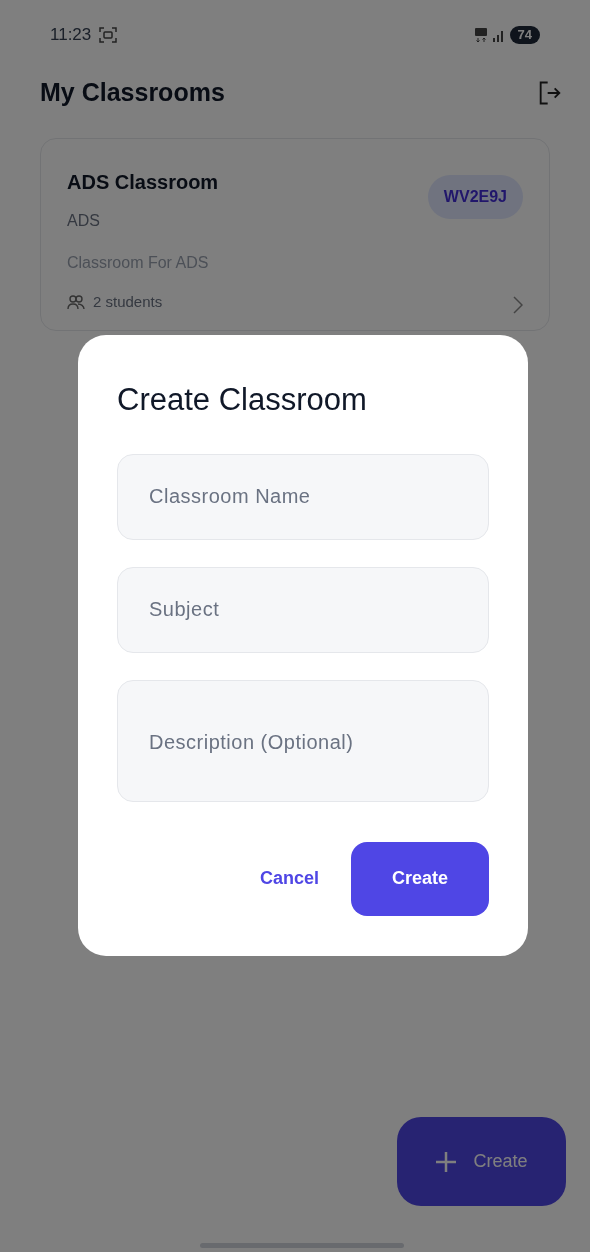 The height and width of the screenshot is (1252, 590). Describe the element at coordinates (303, 609) in the screenshot. I see `input-field: Subject` at that location.